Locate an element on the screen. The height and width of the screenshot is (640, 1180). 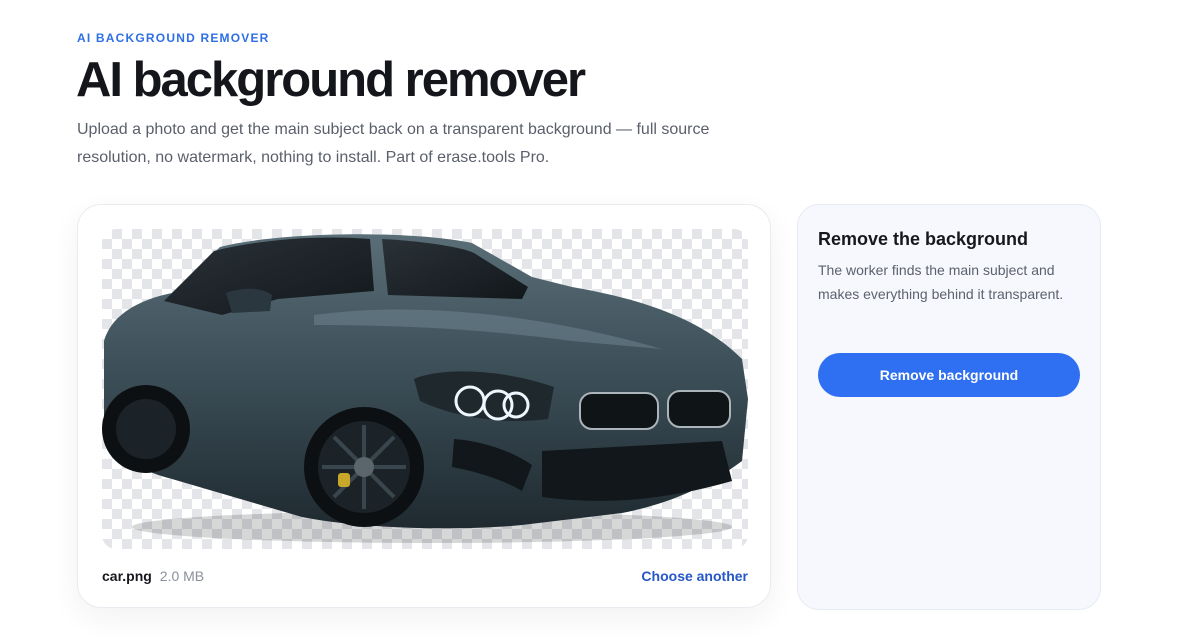
page-title: AI background remover is located at coordinates (331, 80).